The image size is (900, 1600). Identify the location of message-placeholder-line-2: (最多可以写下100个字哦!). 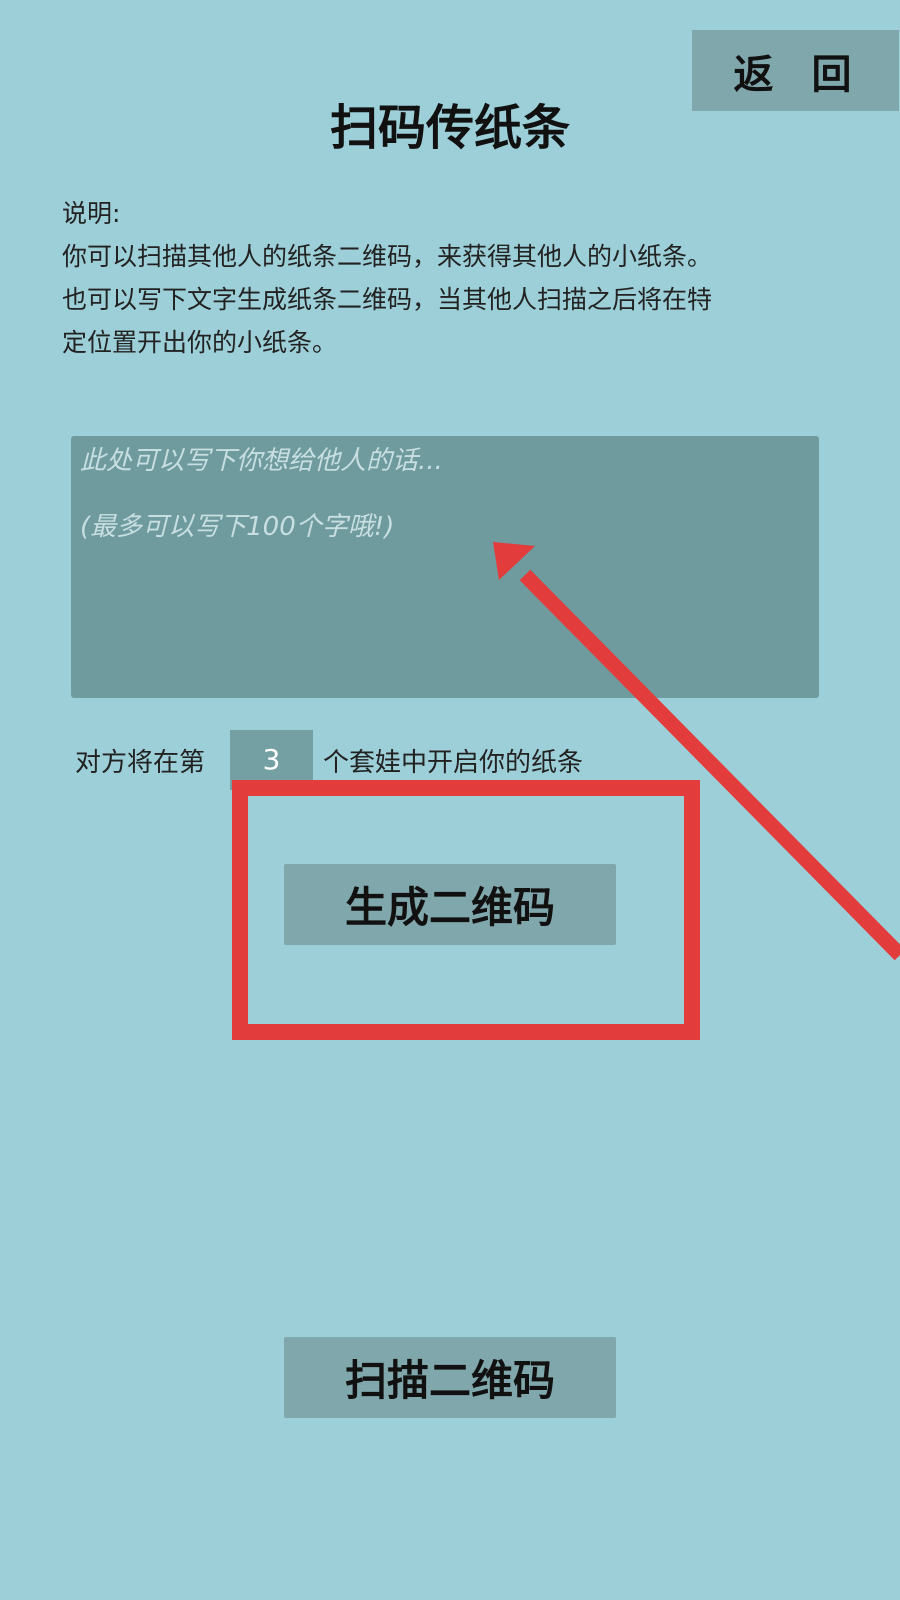
(237, 527).